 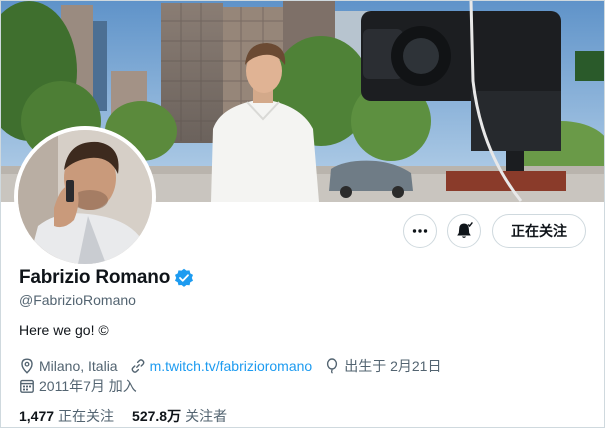 I want to click on birthday-item: 出生于 2月21日, so click(x=382, y=366).